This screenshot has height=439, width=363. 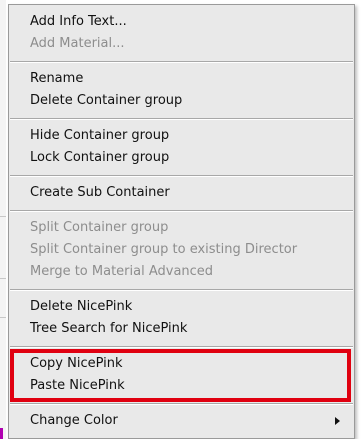 What do you see at coordinates (181, 421) in the screenshot?
I see `menu-item-change-color: Change Color` at bounding box center [181, 421].